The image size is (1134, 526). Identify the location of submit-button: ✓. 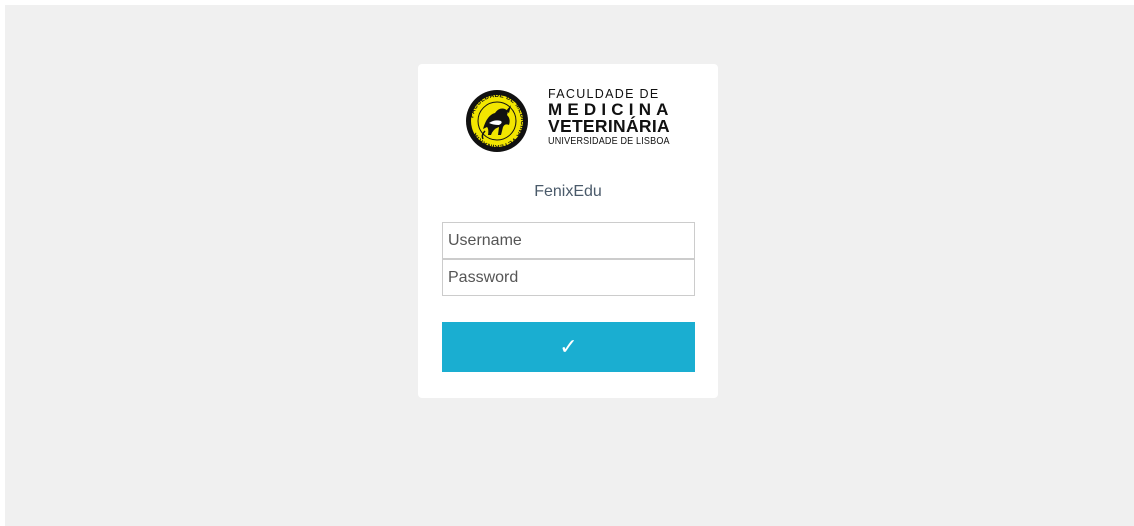
(568, 347).